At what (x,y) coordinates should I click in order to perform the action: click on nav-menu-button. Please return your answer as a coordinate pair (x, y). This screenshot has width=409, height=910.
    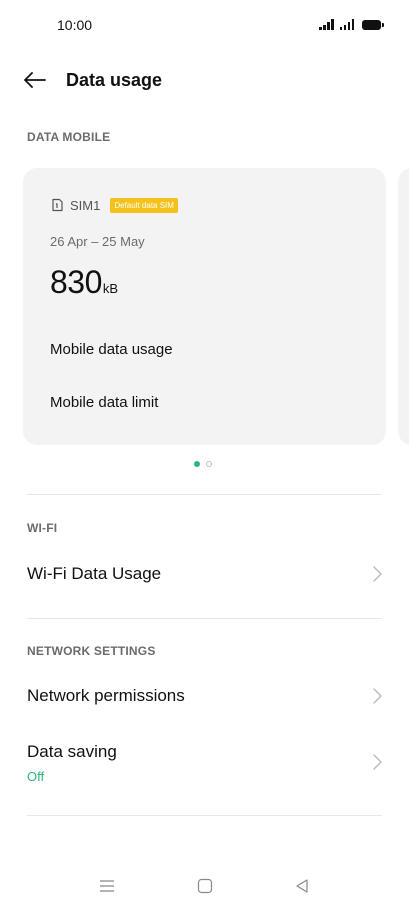
    Looking at the image, I should click on (107, 886).